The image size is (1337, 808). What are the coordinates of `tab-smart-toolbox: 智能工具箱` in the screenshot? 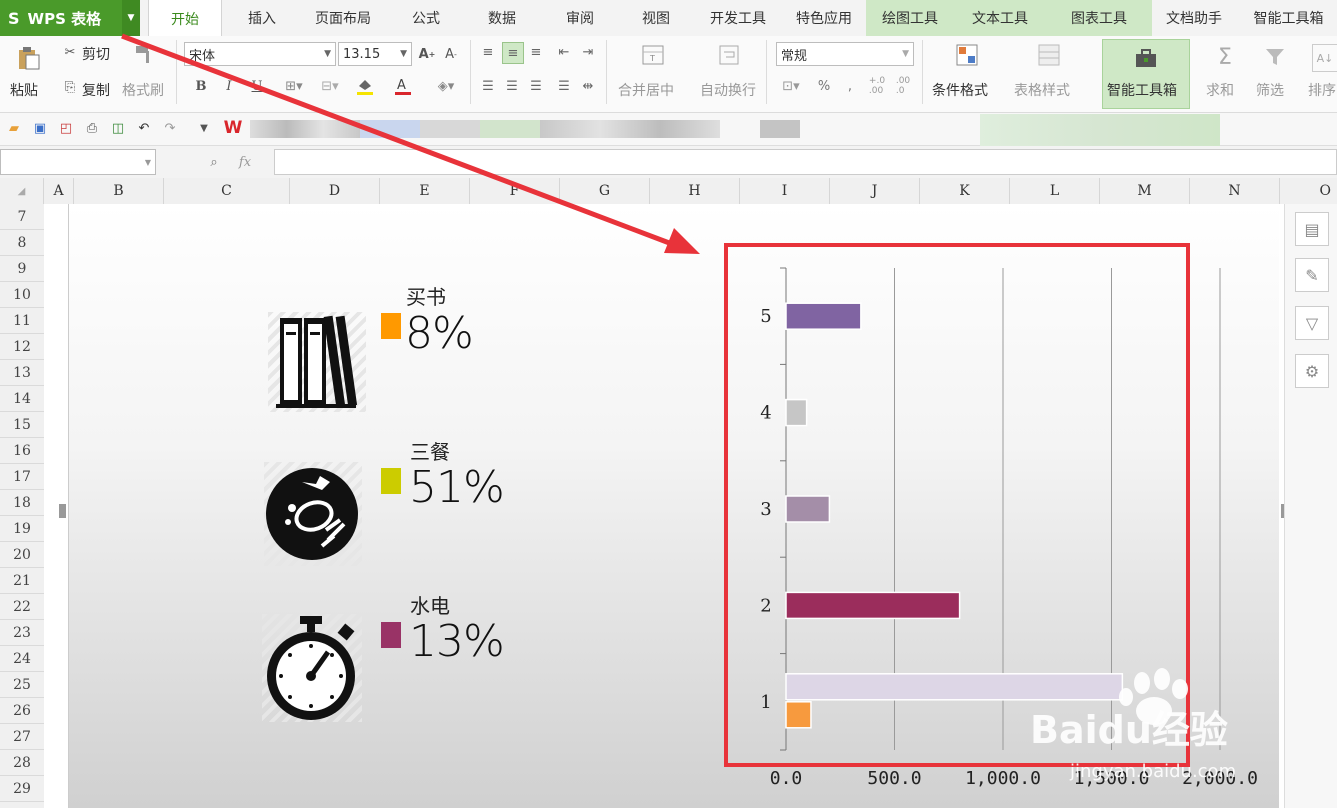 It's located at (1288, 18).